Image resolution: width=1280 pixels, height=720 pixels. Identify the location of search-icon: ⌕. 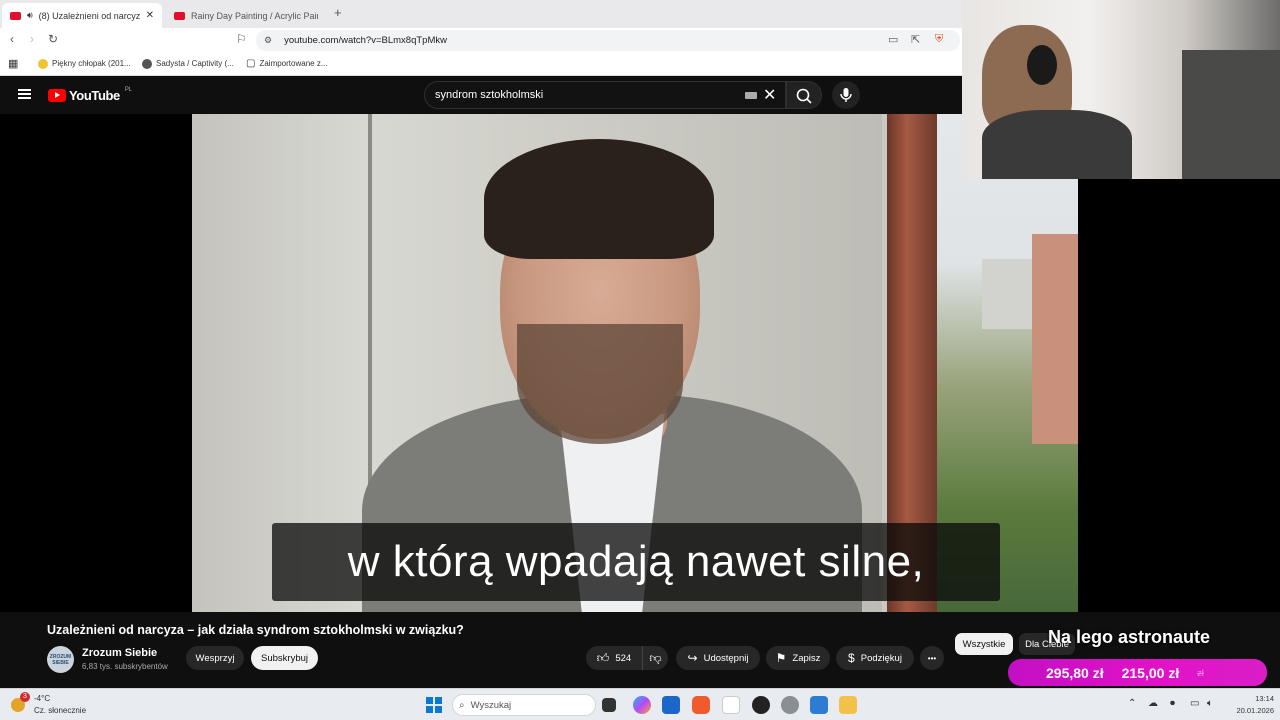
(462, 705).